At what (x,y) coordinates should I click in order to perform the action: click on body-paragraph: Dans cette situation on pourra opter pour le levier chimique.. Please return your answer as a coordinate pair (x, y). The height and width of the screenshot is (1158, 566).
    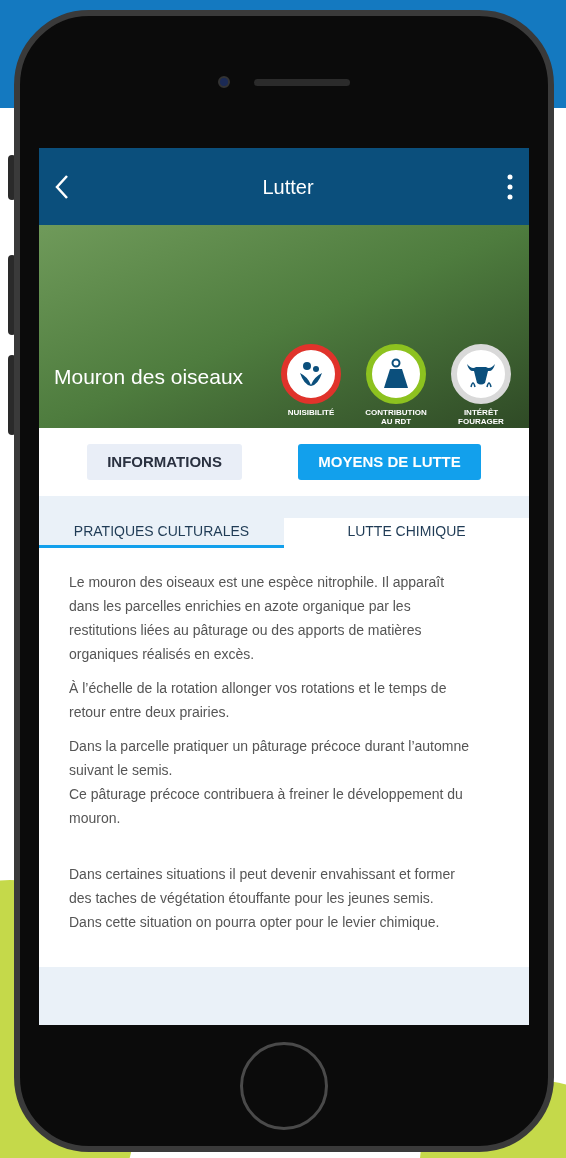
    Looking at the image, I should click on (255, 922).